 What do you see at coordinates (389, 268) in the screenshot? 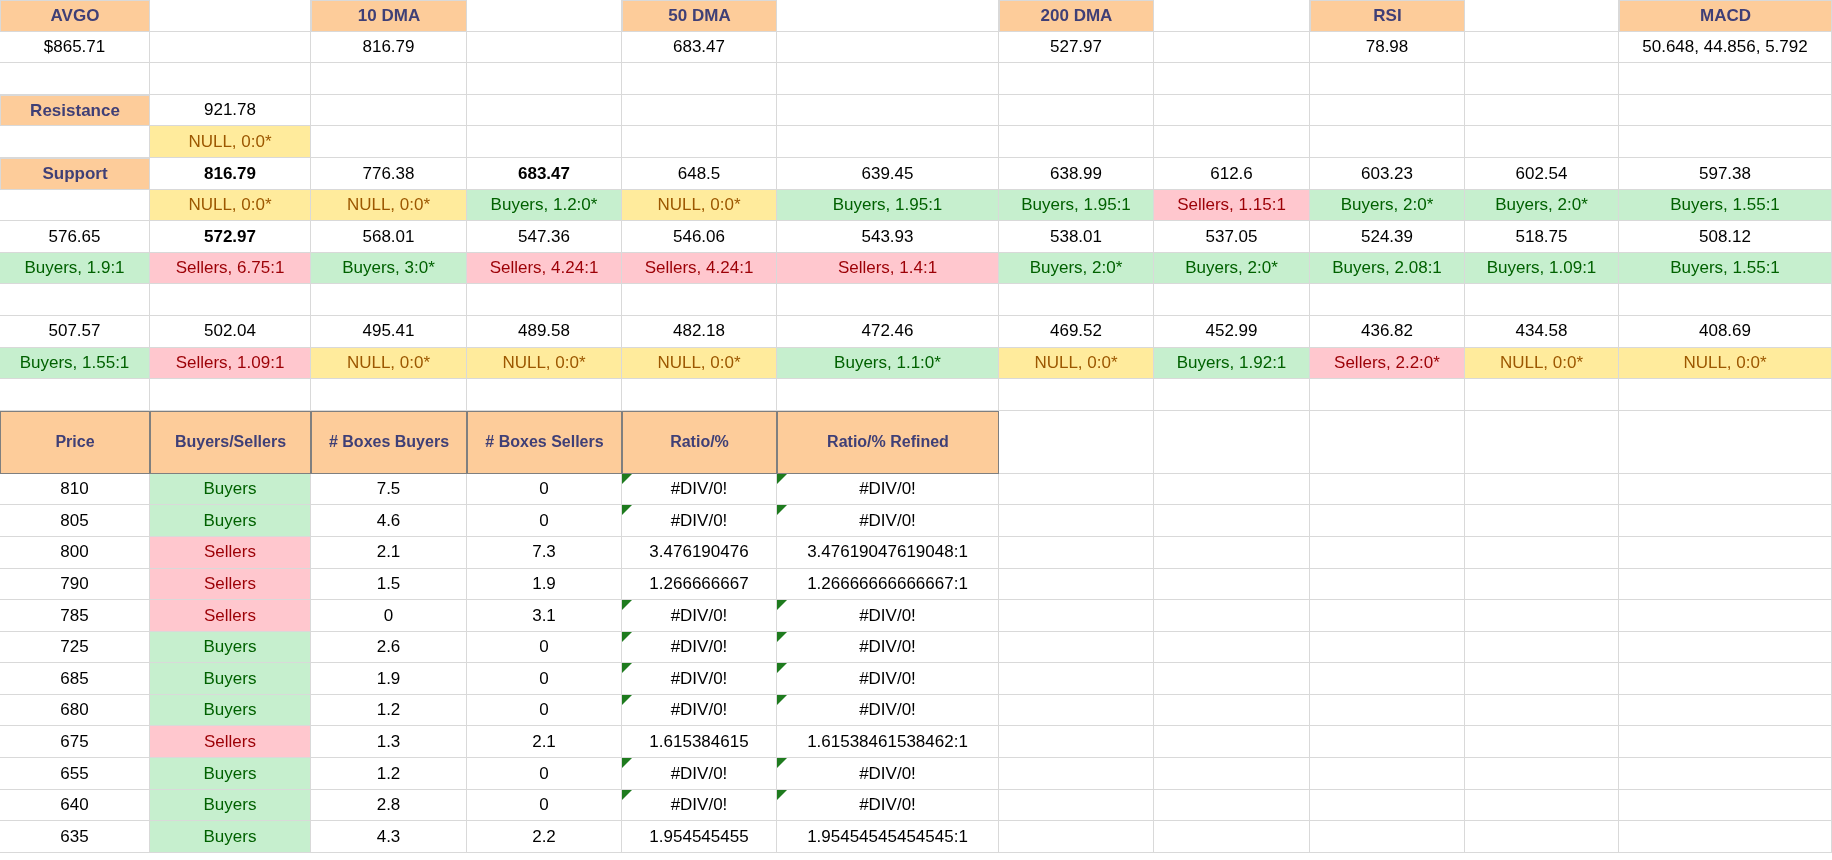
I see `table-cell: Buyers, 3:0*` at bounding box center [389, 268].